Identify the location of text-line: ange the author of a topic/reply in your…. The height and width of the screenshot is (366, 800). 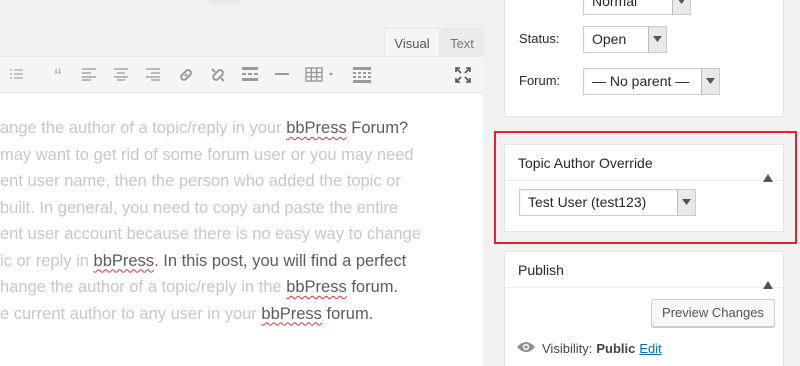
(204, 128).